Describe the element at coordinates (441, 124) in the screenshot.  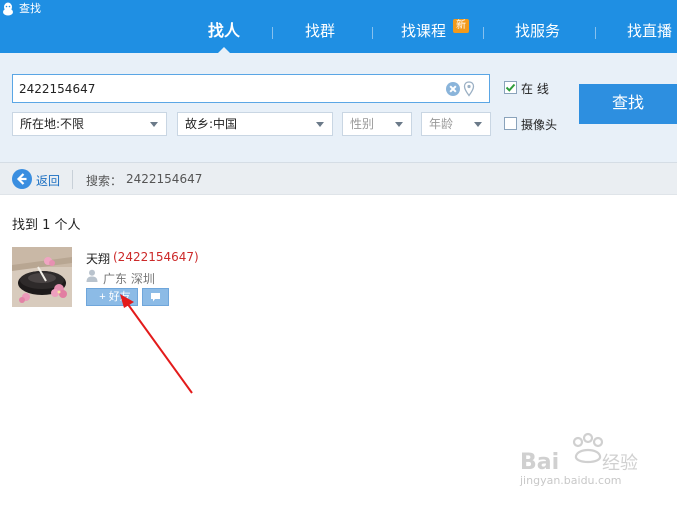
I see `age-select-value: 年龄` at that location.